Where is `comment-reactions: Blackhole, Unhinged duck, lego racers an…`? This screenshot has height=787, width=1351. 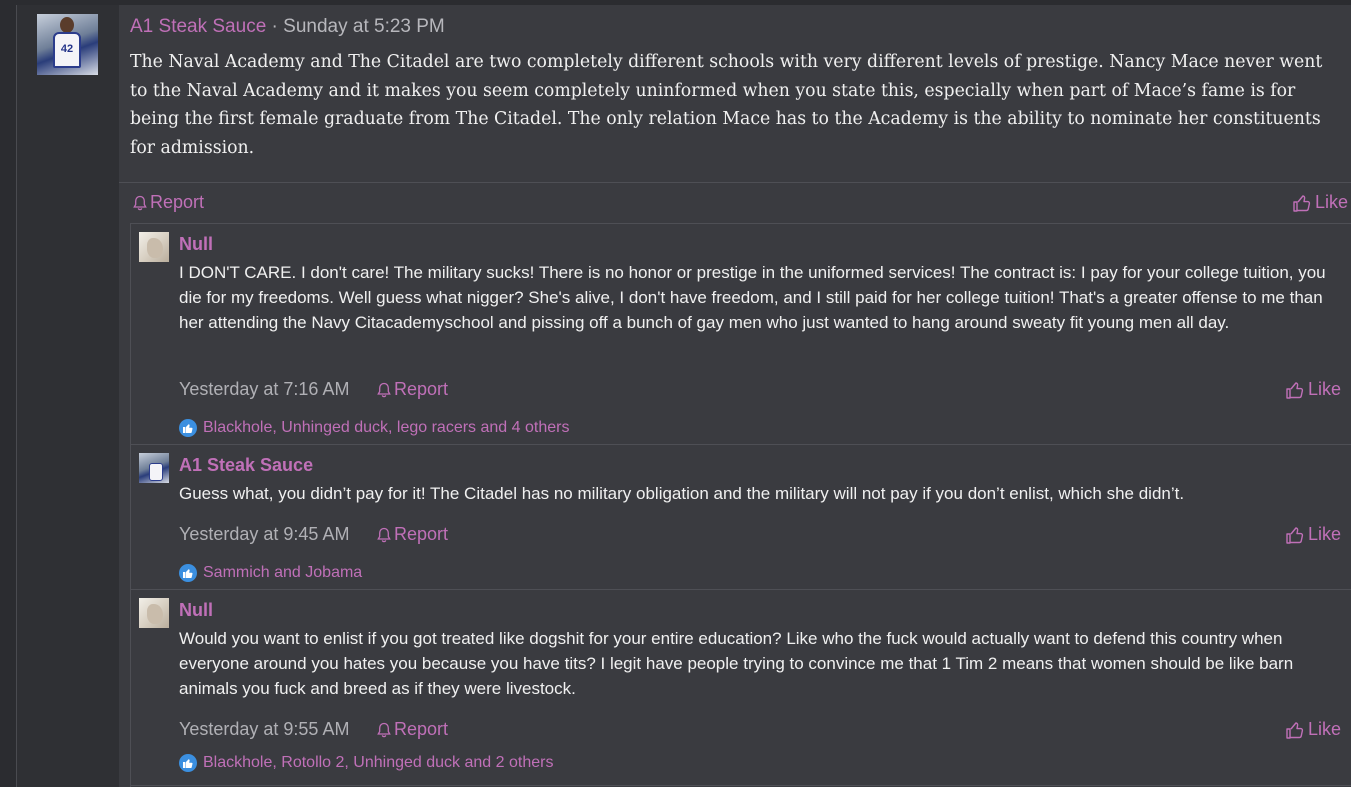
comment-reactions: Blackhole, Unhinged duck, lego racers an… is located at coordinates (374, 428).